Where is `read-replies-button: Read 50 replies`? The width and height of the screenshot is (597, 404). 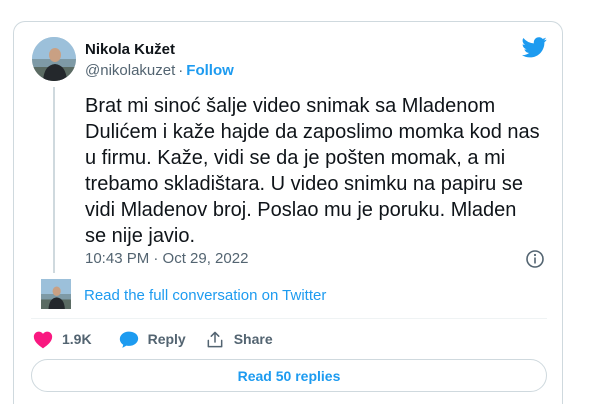 read-replies-button: Read 50 replies is located at coordinates (289, 375).